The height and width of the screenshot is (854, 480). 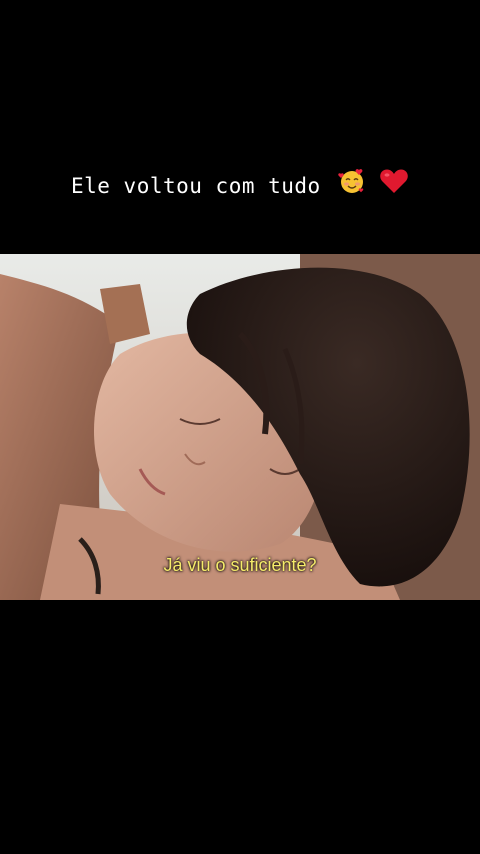 I want to click on red-heart-icon, so click(x=394, y=187).